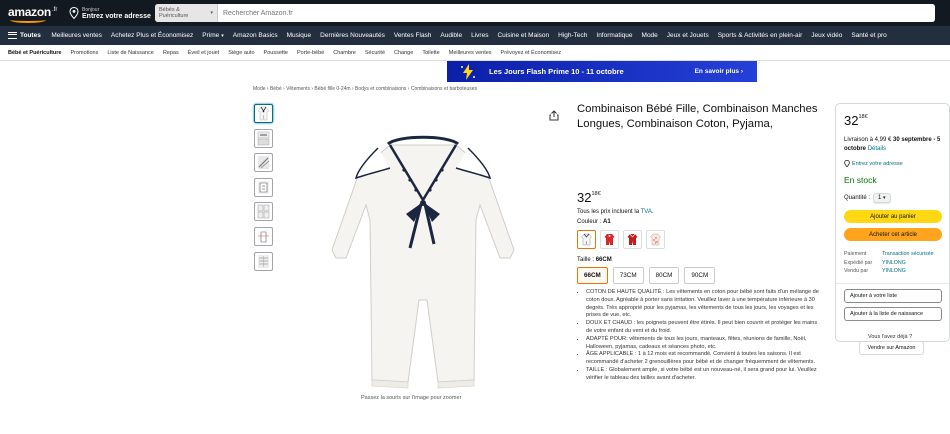 This screenshot has width=950, height=434. What do you see at coordinates (554, 115) in the screenshot?
I see `share-icon` at bounding box center [554, 115].